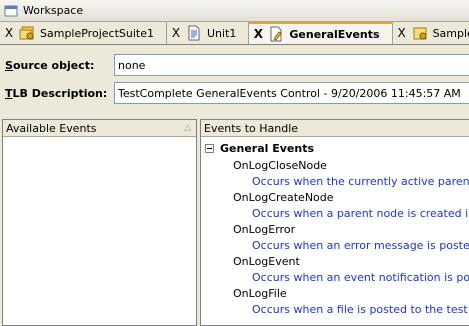 This screenshot has width=469, height=326. I want to click on tab-label: SampleProject1, so click(450, 33).